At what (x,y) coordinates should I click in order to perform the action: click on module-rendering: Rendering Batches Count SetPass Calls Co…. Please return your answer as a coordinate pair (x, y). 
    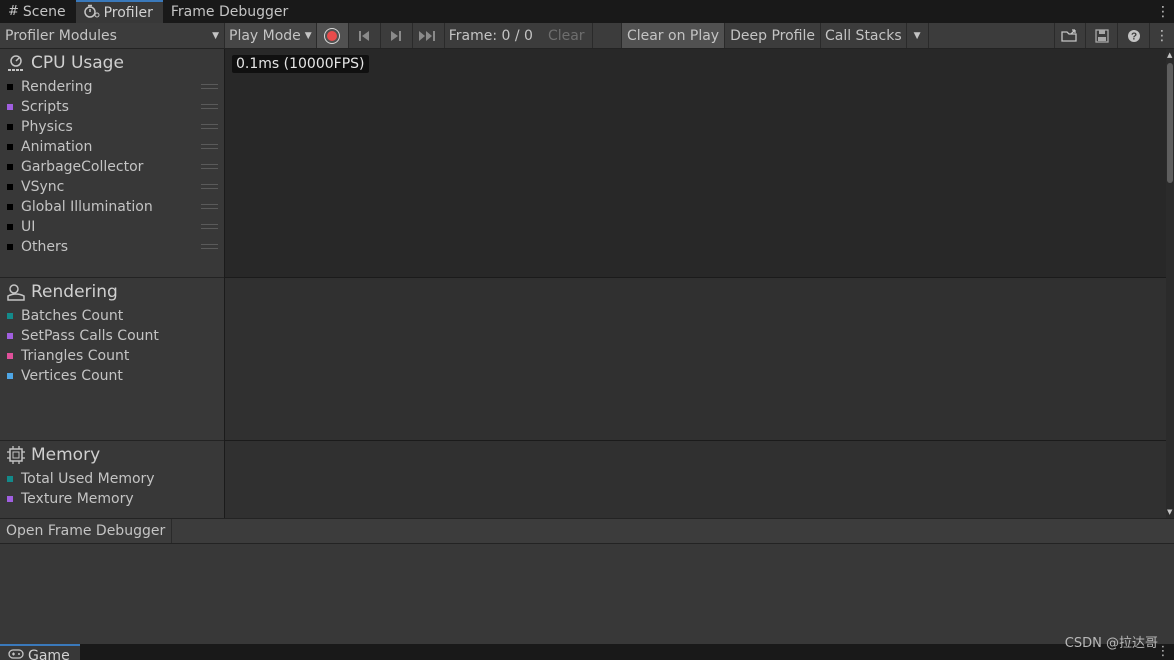
    Looking at the image, I should click on (112, 359).